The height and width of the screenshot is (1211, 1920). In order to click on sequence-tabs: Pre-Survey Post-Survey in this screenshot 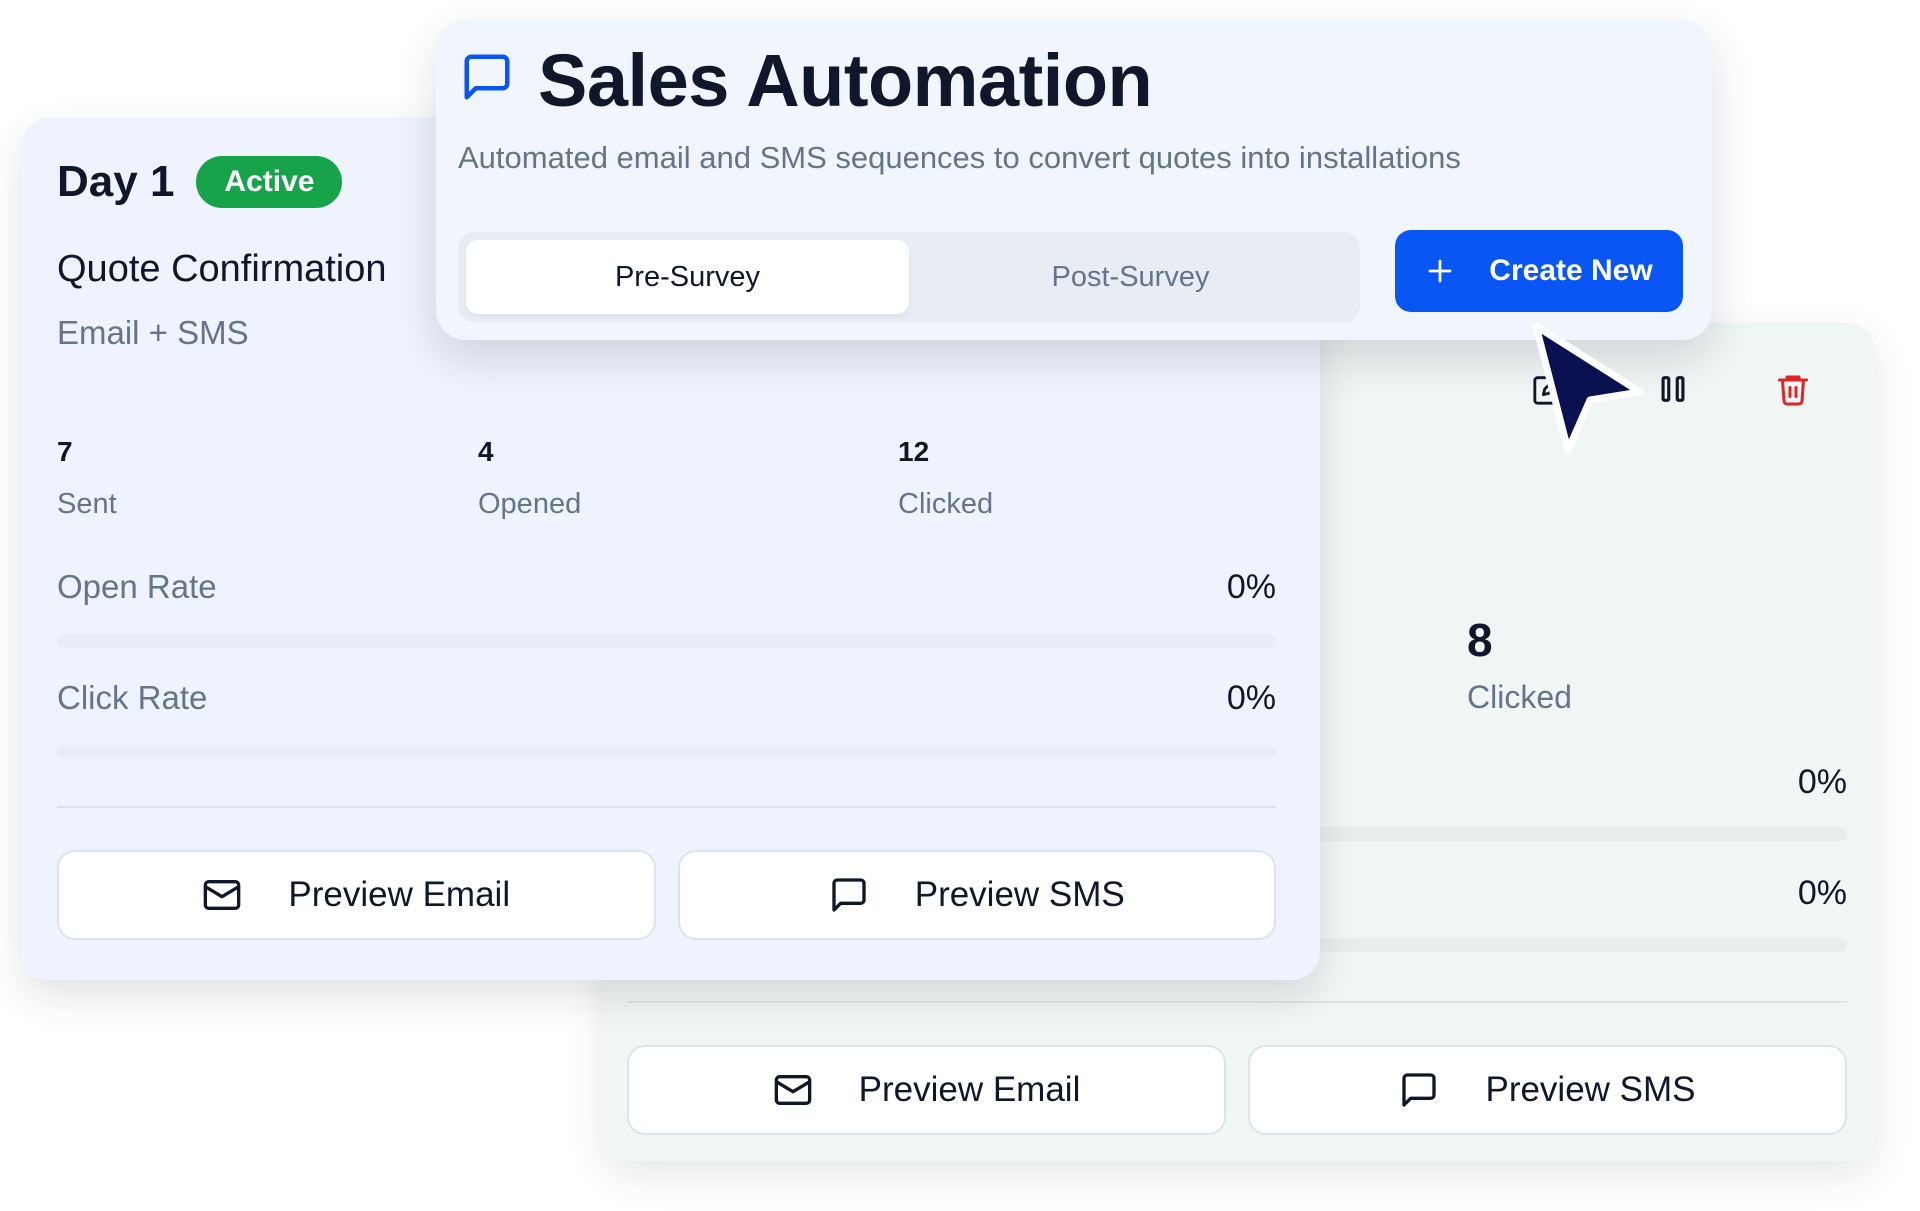, I will do `click(909, 277)`.